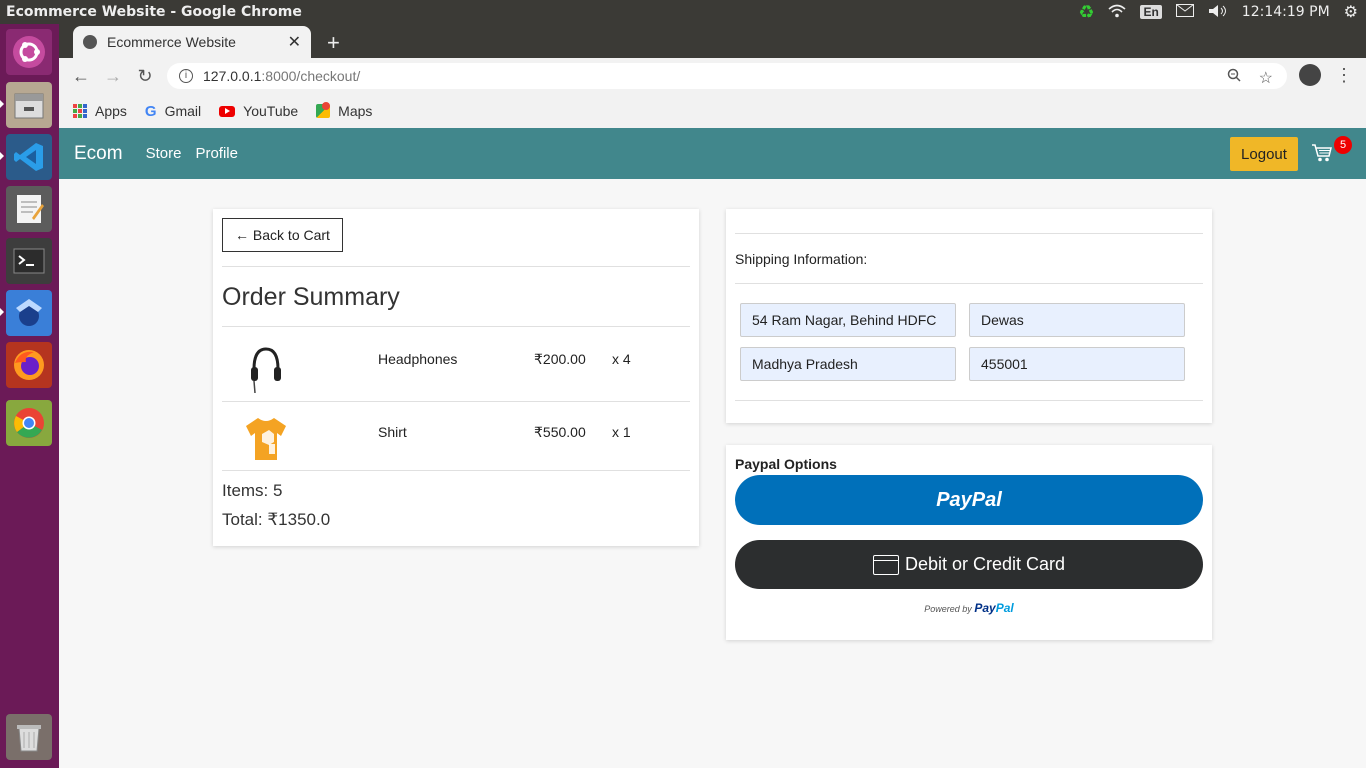  What do you see at coordinates (111, 111) in the screenshot?
I see `bookmark-label: Apps` at bounding box center [111, 111].